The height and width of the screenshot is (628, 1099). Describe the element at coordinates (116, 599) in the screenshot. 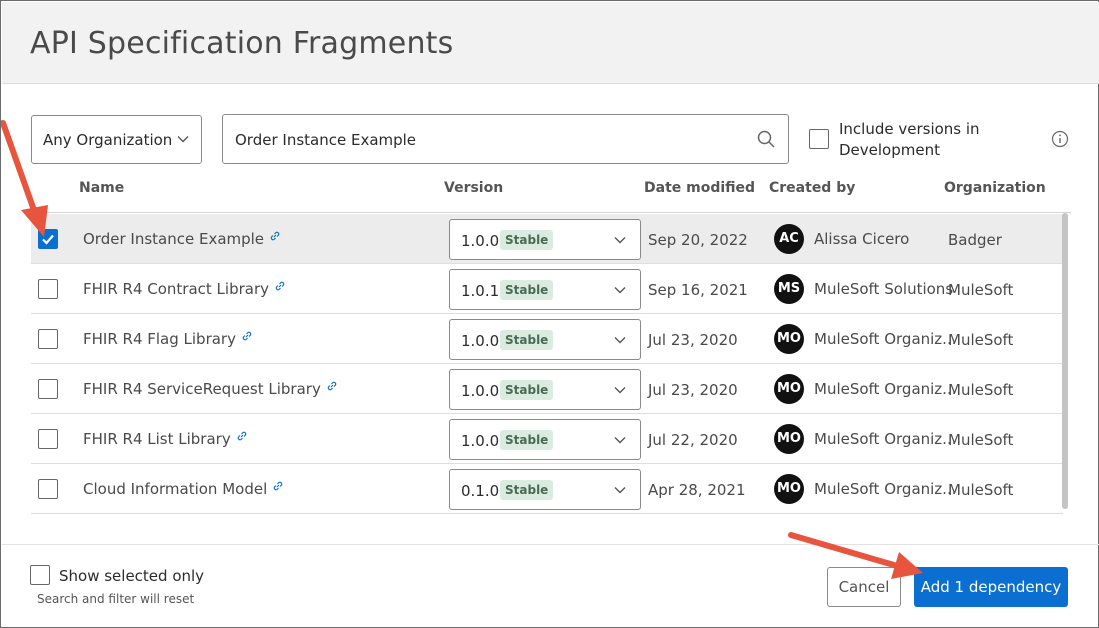

I see `reset-note: Search and filter will reset` at that location.